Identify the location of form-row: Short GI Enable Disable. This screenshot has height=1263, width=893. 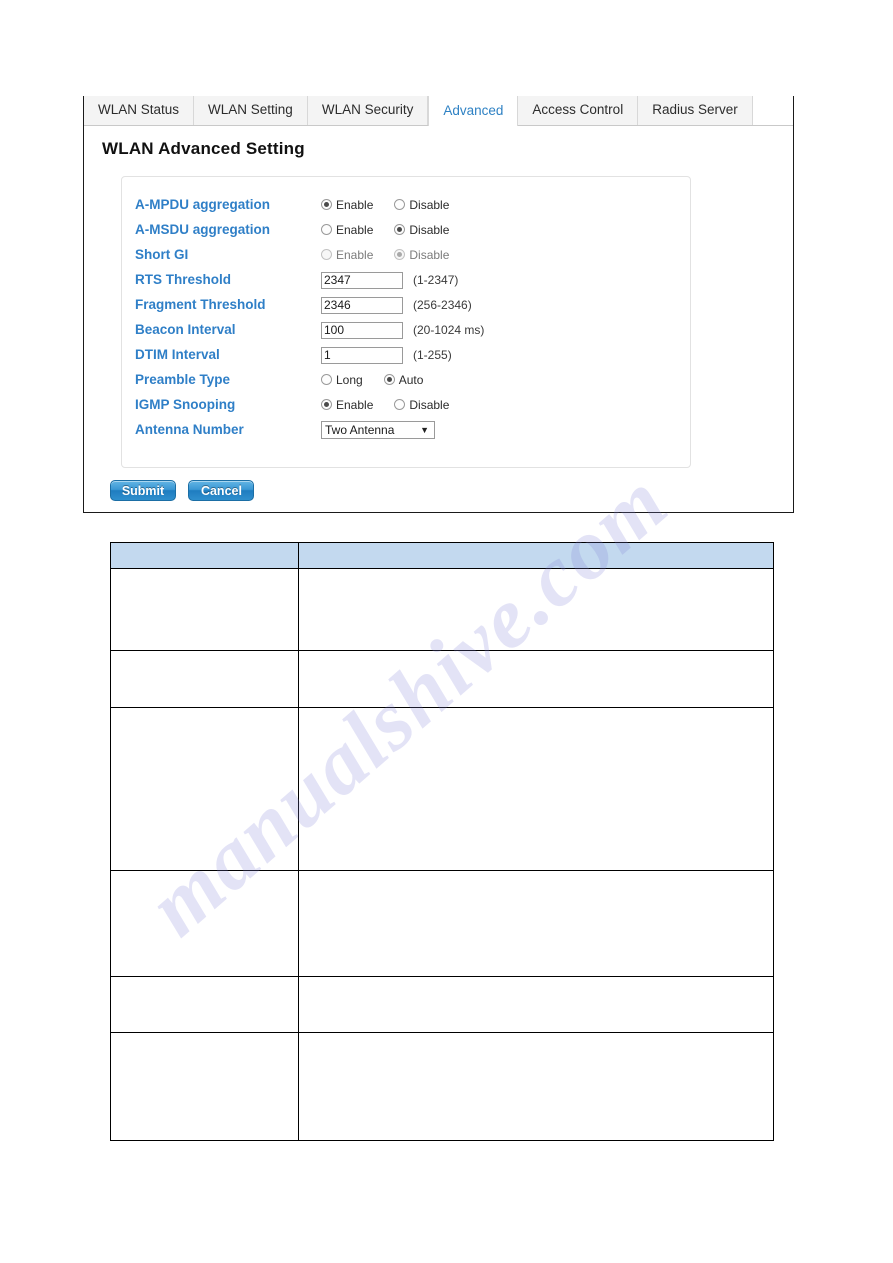
(406, 257).